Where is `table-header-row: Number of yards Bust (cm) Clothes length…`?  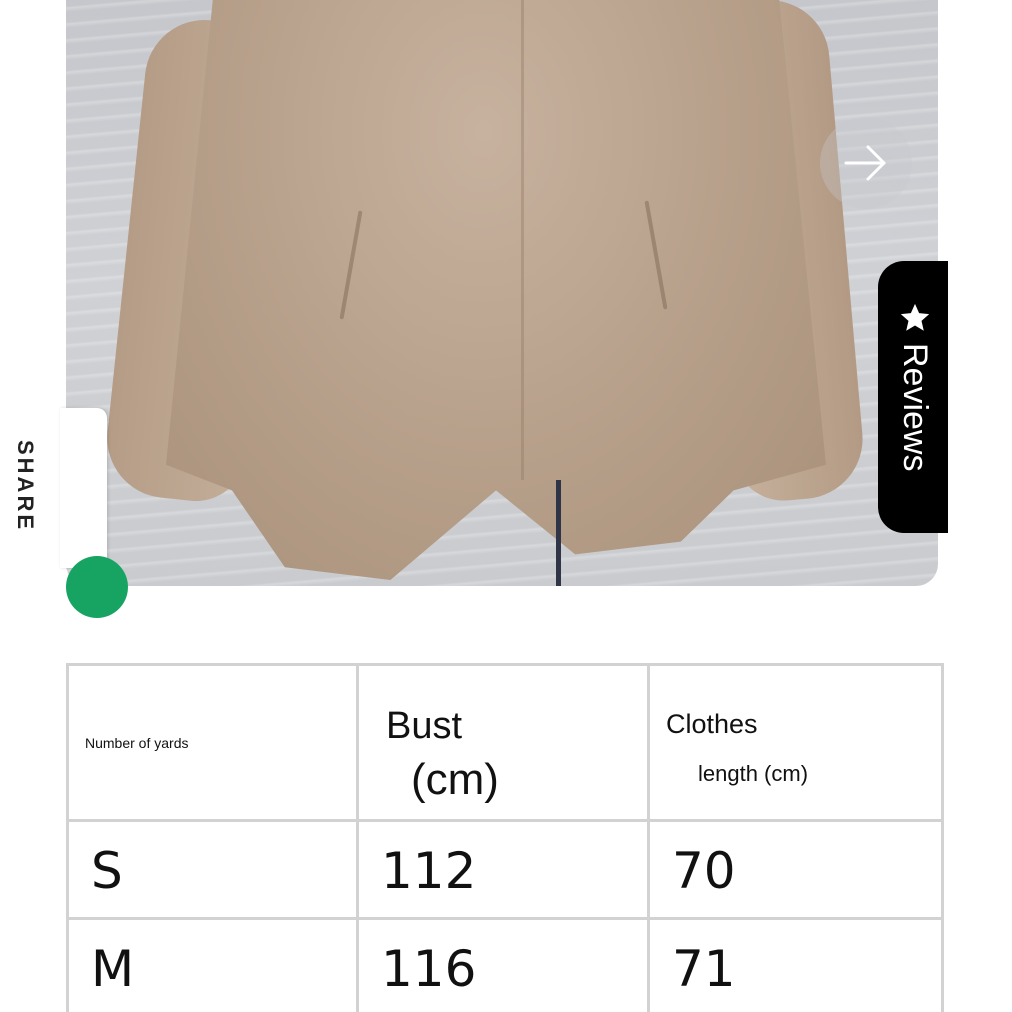
table-header-row: Number of yards Bust (cm) Clothes length… is located at coordinates (505, 742).